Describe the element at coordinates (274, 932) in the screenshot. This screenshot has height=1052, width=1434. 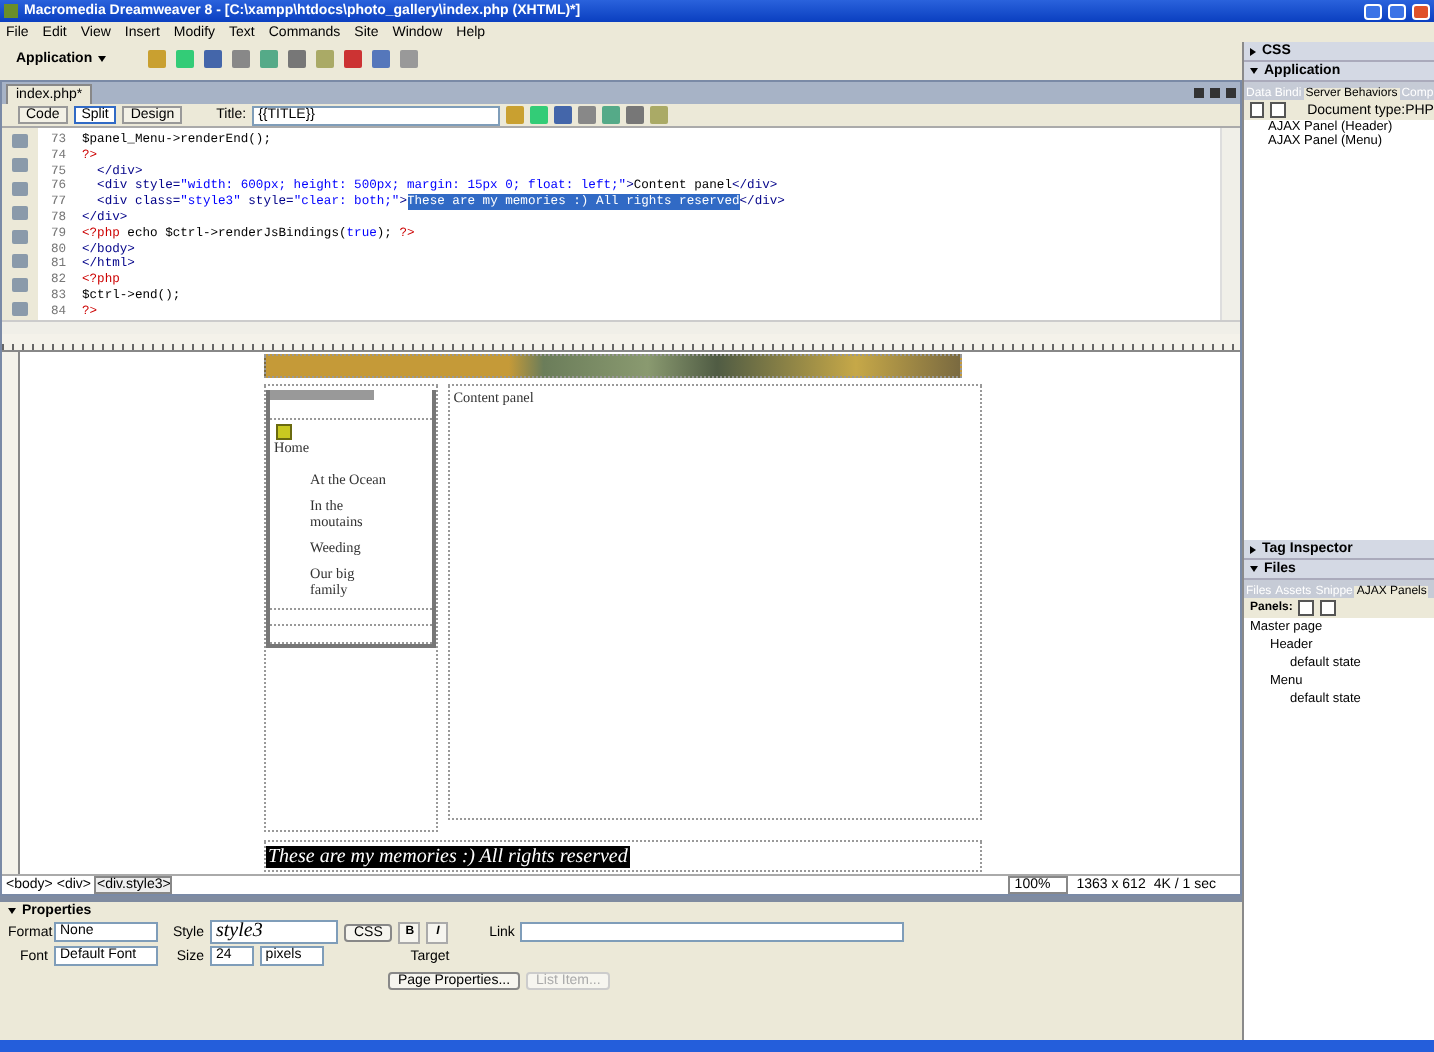
I see `style-select: style3` at that location.